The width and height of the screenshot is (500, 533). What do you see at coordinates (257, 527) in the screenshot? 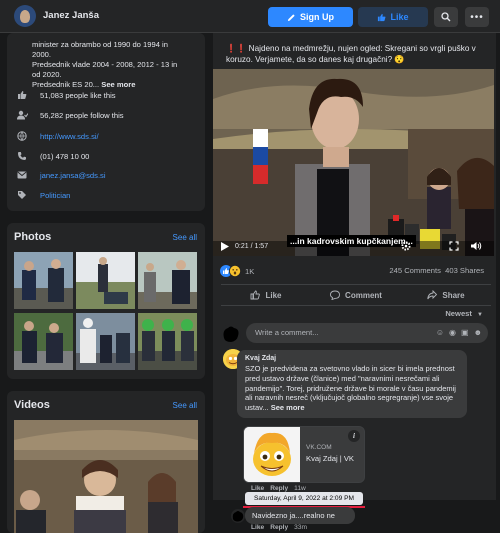
I see `reply-like-link: Like` at bounding box center [257, 527].